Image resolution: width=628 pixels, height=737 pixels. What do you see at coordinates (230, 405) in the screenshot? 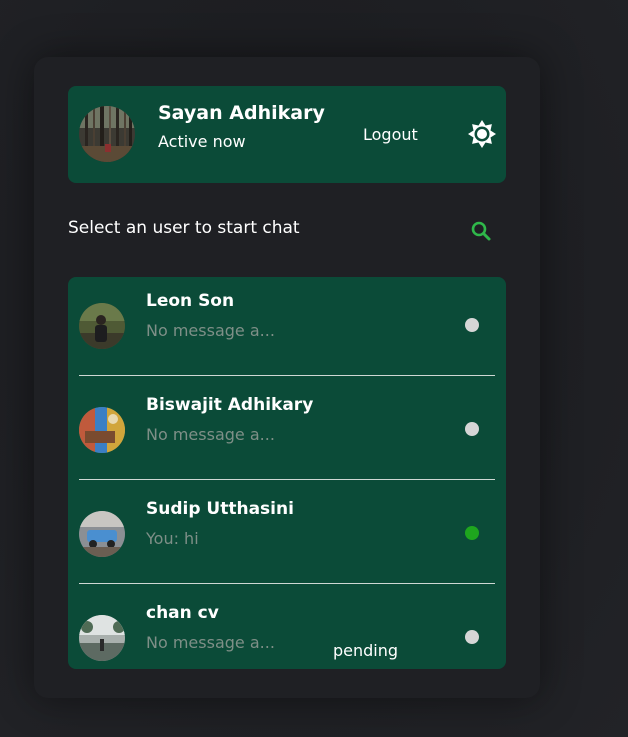
I see `user-name: Biswajit Adhikary` at bounding box center [230, 405].